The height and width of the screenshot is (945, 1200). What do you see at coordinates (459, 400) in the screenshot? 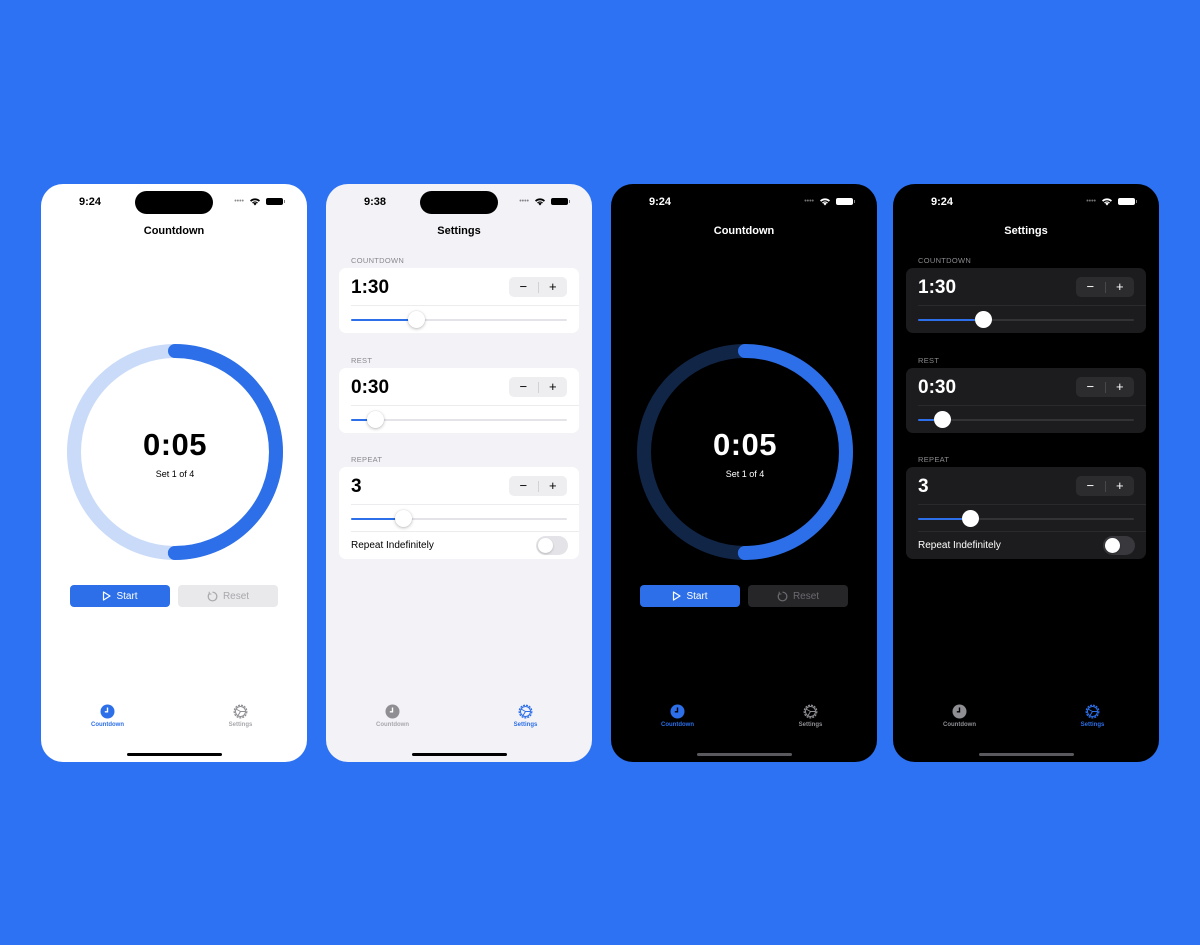
I see `rest-card: 0:30 − +` at bounding box center [459, 400].